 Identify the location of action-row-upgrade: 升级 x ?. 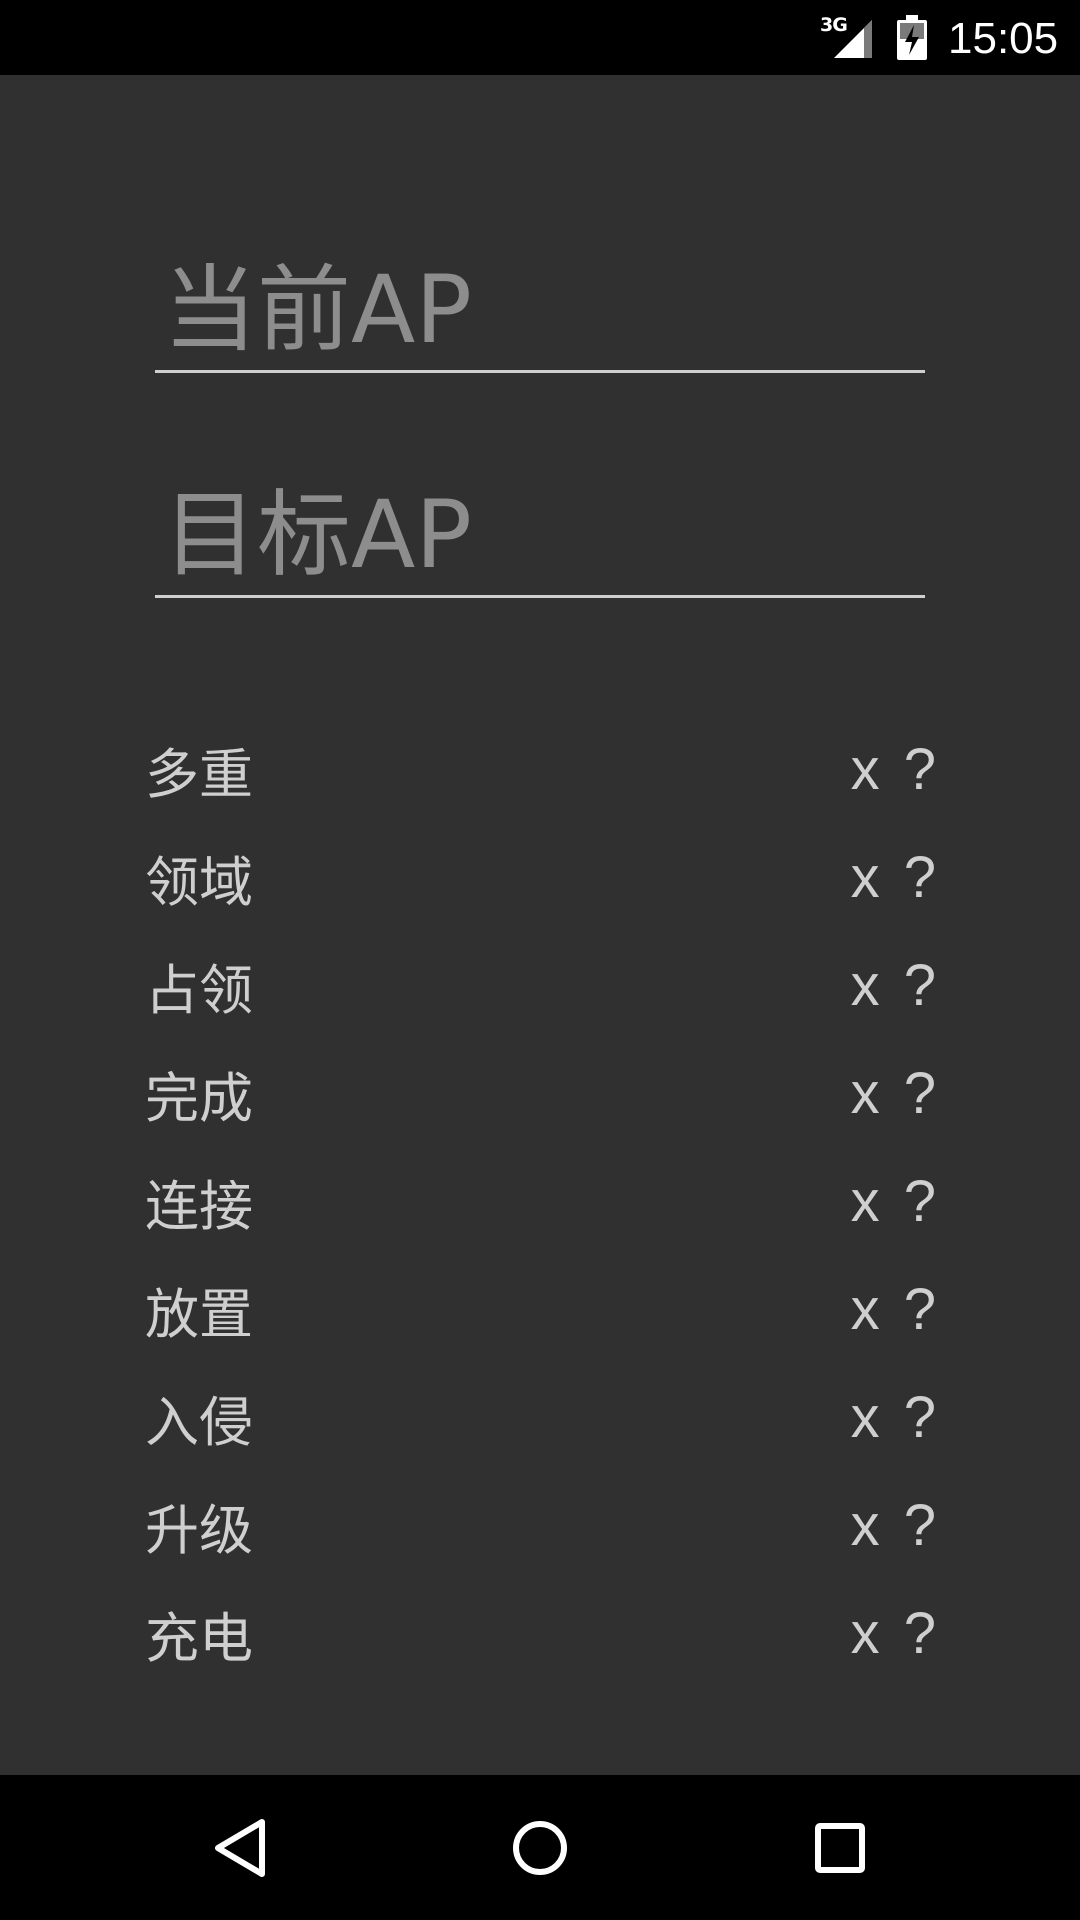
(542, 1525).